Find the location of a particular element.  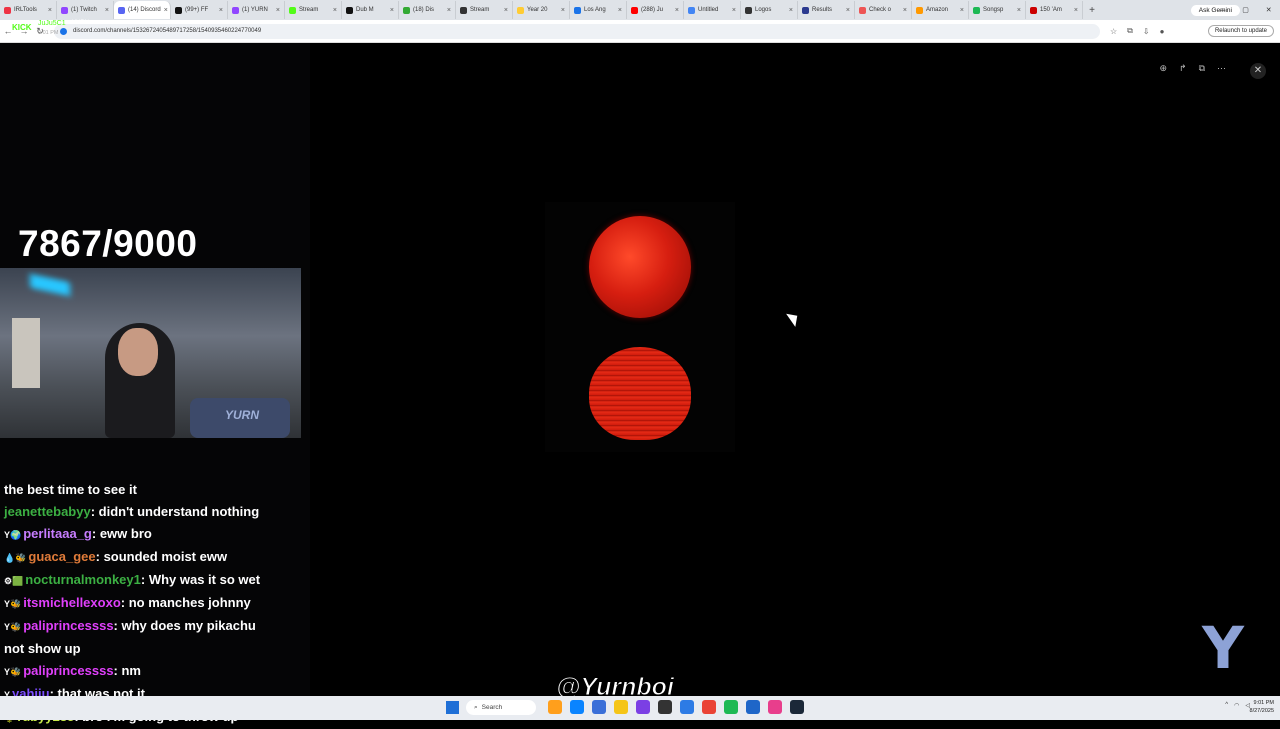

profile-icon: ● is located at coordinates (1162, 31).